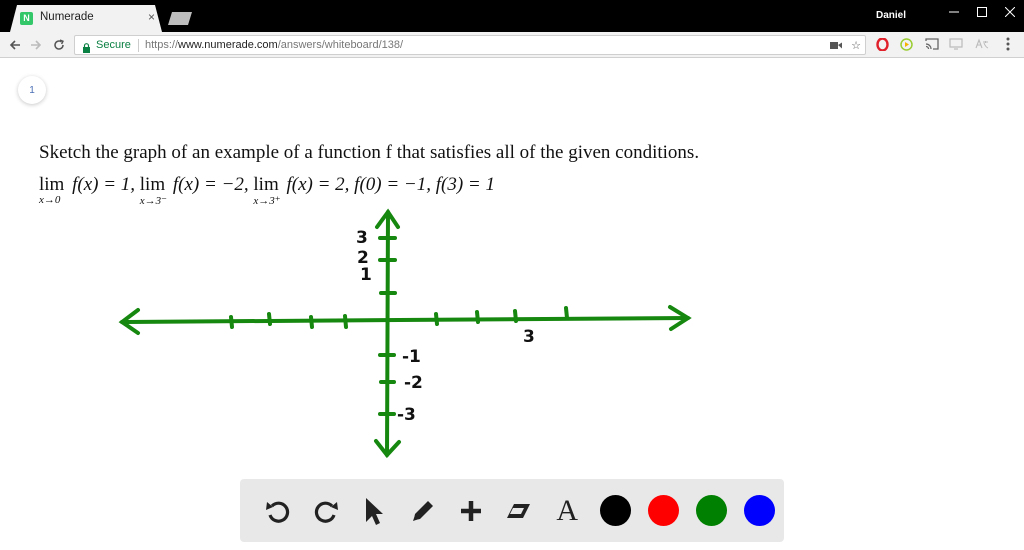 The height and width of the screenshot is (550, 1024). Describe the element at coordinates (387, 333) in the screenshot. I see `y-axis` at that location.